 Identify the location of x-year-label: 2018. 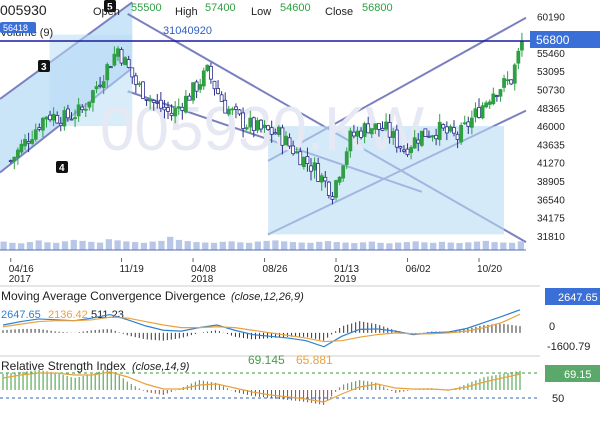
(202, 279).